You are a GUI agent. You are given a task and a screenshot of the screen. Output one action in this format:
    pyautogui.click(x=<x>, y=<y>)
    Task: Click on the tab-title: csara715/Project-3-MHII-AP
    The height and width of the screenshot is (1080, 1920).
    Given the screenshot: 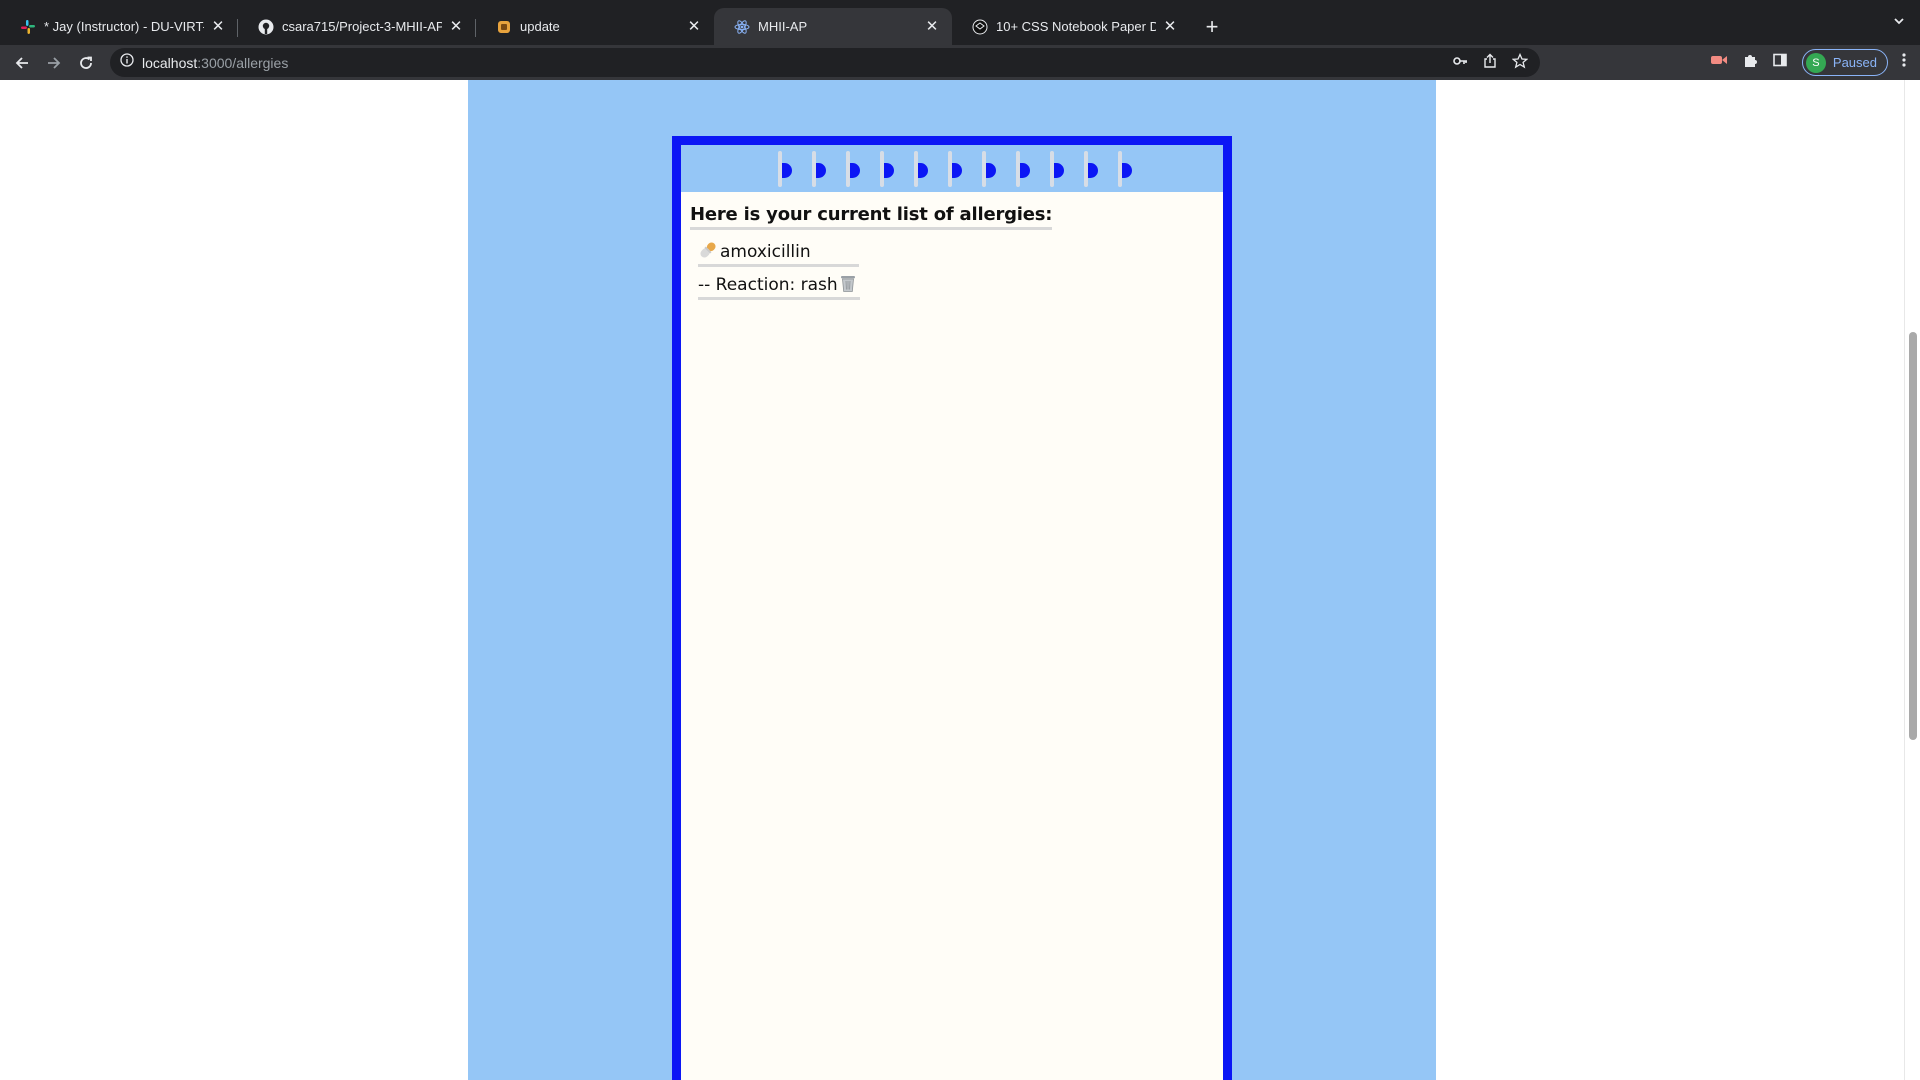 What is the action you would take?
    pyautogui.click(x=362, y=26)
    